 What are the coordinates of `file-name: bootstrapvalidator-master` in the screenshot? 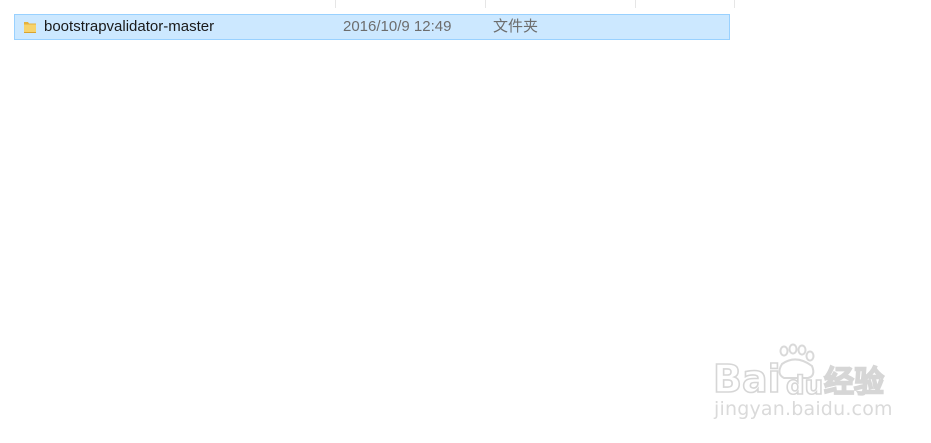 It's located at (129, 27).